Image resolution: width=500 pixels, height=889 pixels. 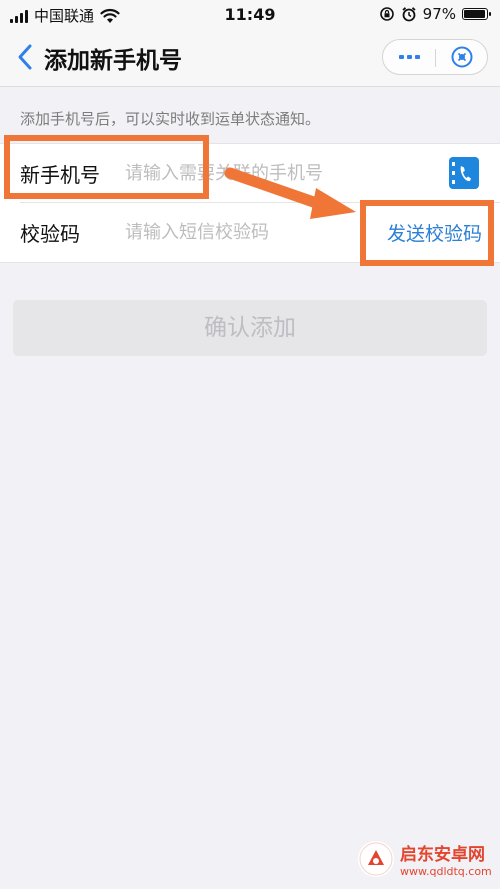 I want to click on watermark-text: 启东安卓网 www.qdldtq.com, so click(x=446, y=859).